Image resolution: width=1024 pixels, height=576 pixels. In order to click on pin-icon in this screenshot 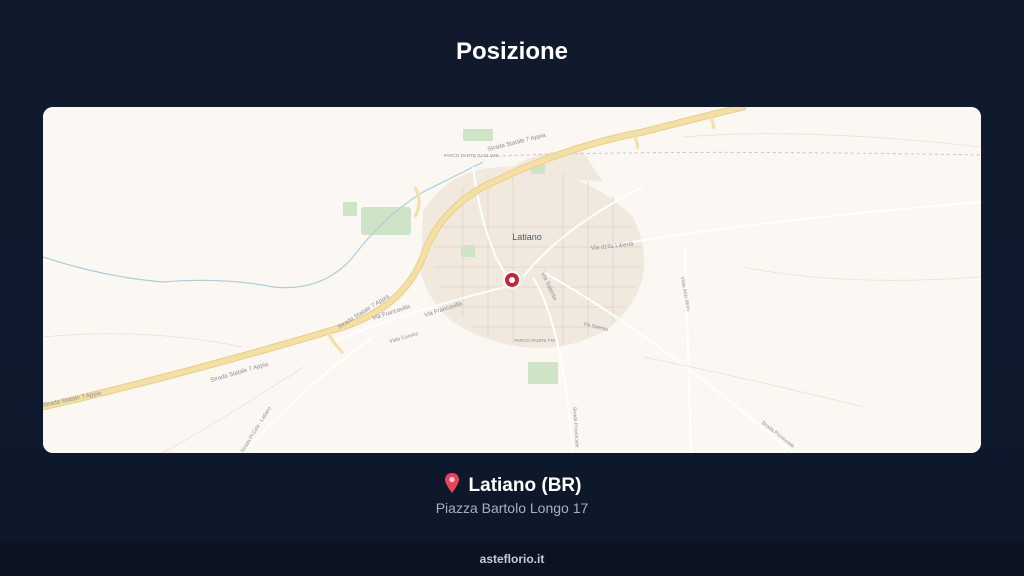, I will do `click(452, 483)`.